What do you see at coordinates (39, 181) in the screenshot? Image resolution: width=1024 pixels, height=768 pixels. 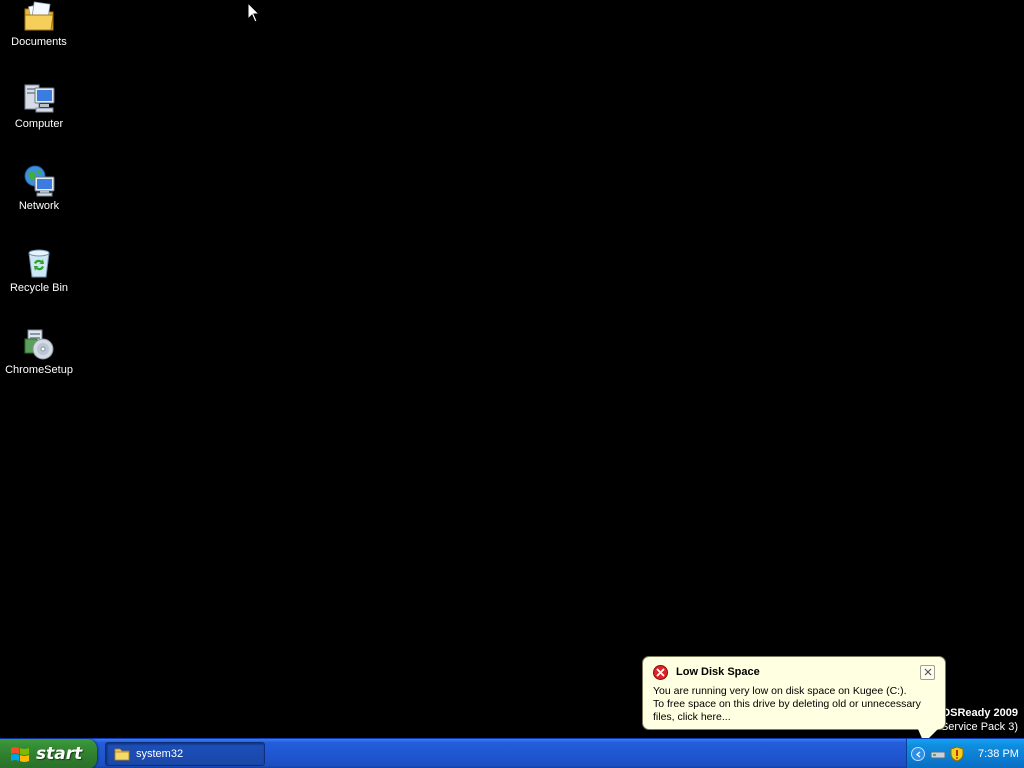 I see `network-icon` at bounding box center [39, 181].